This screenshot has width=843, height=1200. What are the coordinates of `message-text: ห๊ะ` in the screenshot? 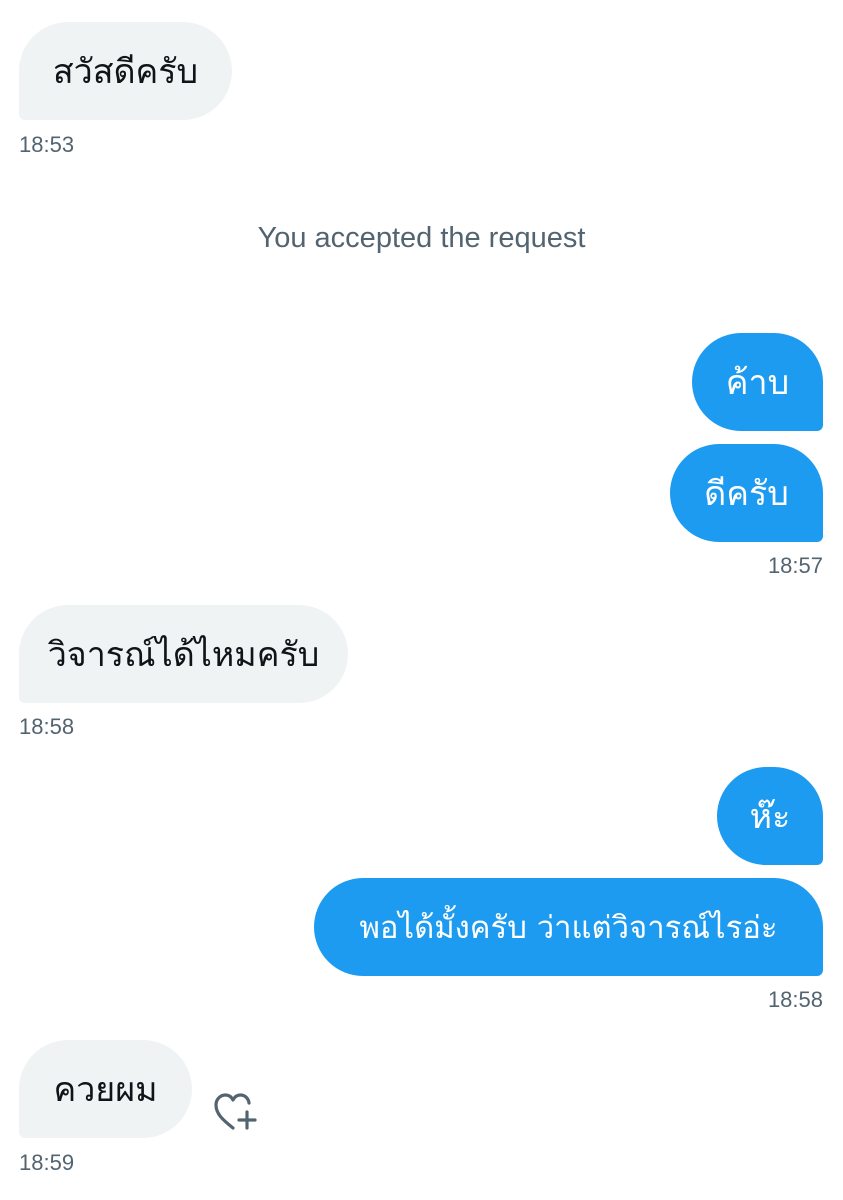 It's located at (770, 817).